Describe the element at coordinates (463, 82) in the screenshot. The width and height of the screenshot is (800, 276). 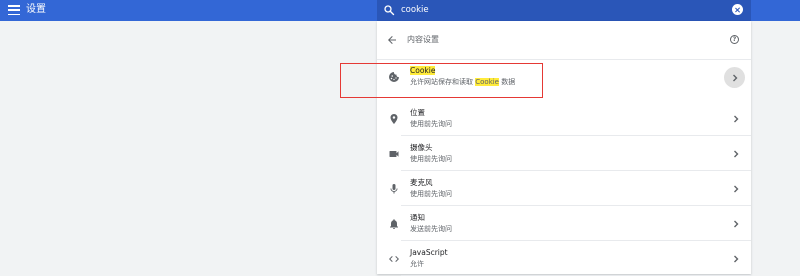
I see `cookie-row-description: 允许网站保存和读取 Cookie 数据` at that location.